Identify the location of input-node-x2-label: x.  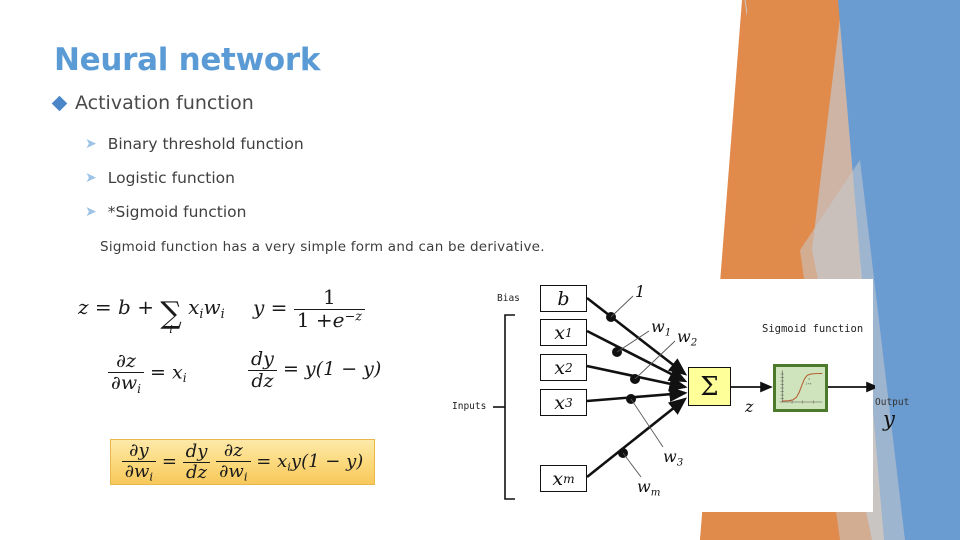
(559, 367).